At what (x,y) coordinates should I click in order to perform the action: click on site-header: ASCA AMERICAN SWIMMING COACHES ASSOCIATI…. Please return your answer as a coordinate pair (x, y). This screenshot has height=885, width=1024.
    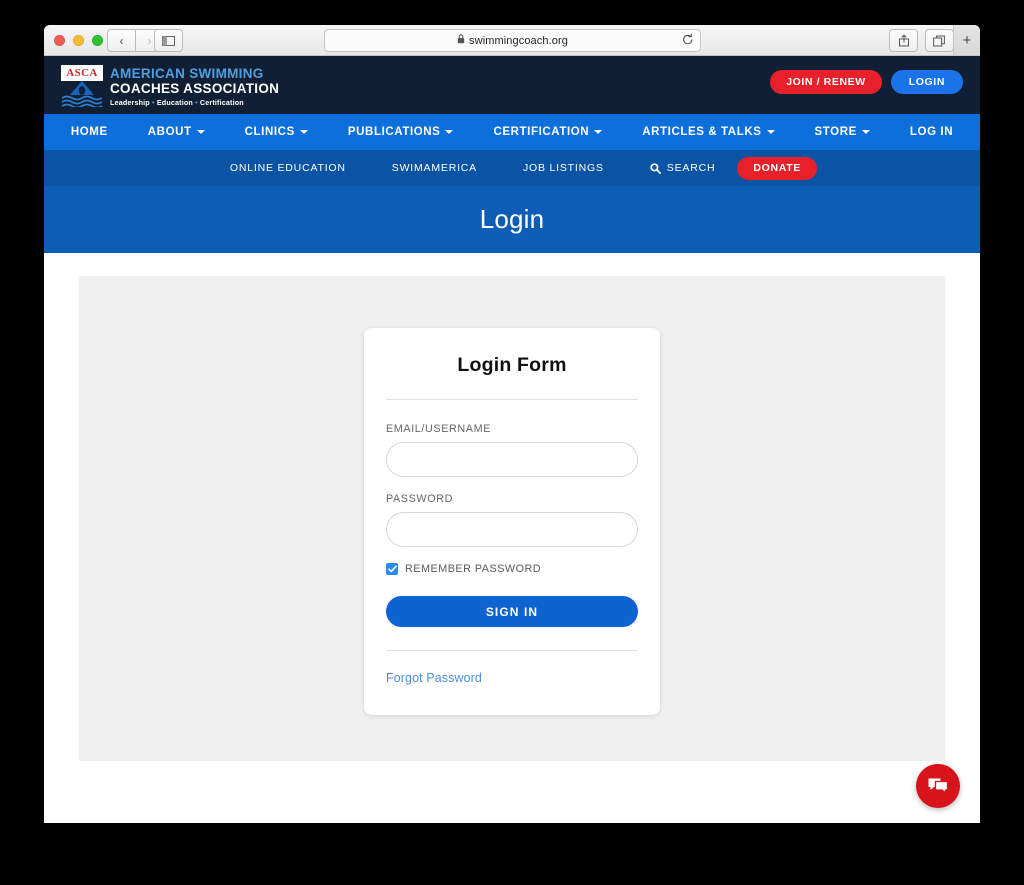
    Looking at the image, I should click on (512, 85).